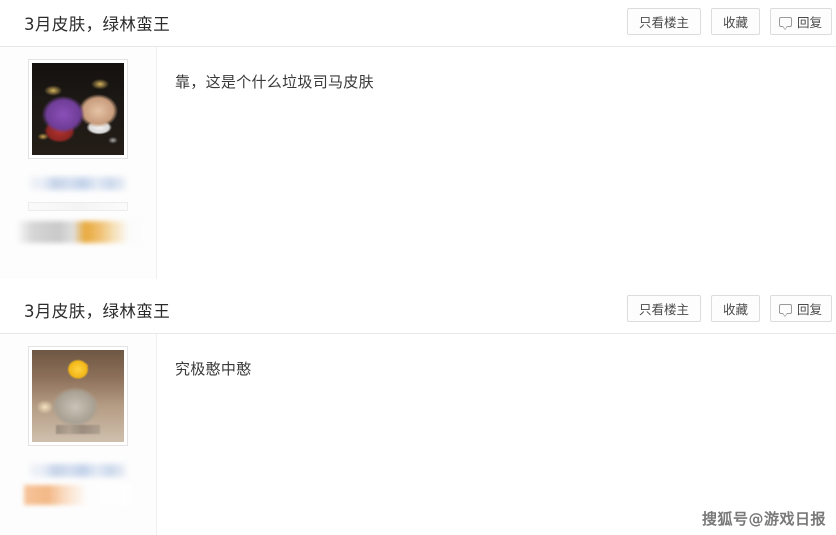 The height and width of the screenshot is (535, 836). Describe the element at coordinates (418, 283) in the screenshot. I see `post-divider` at that location.